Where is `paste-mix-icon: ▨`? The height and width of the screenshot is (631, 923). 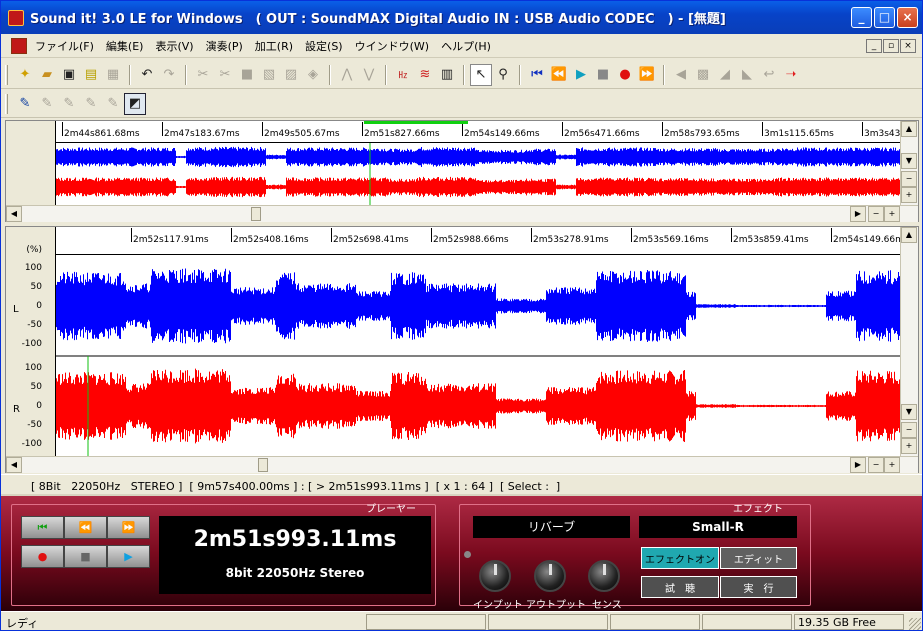 paste-mix-icon: ▨ is located at coordinates (291, 75).